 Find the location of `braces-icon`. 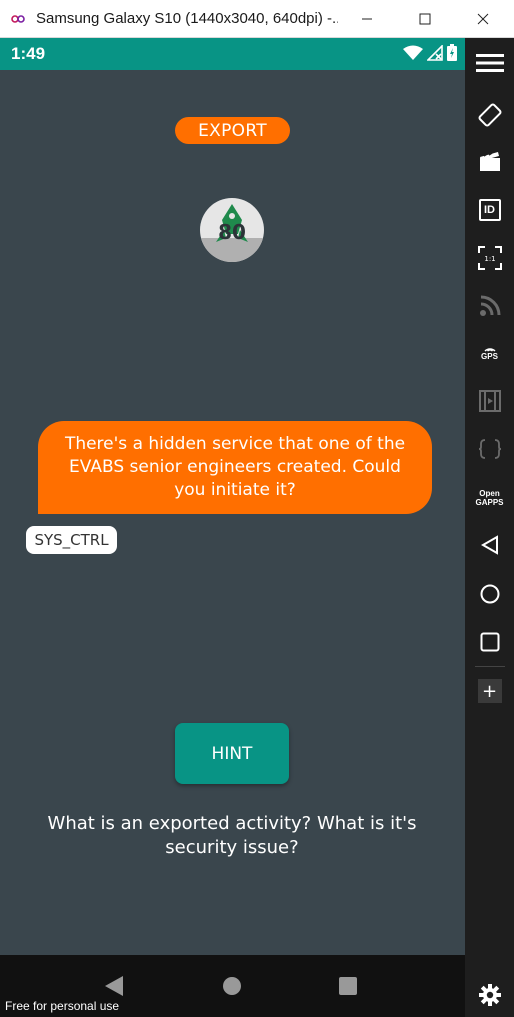

braces-icon is located at coordinates (489, 449).